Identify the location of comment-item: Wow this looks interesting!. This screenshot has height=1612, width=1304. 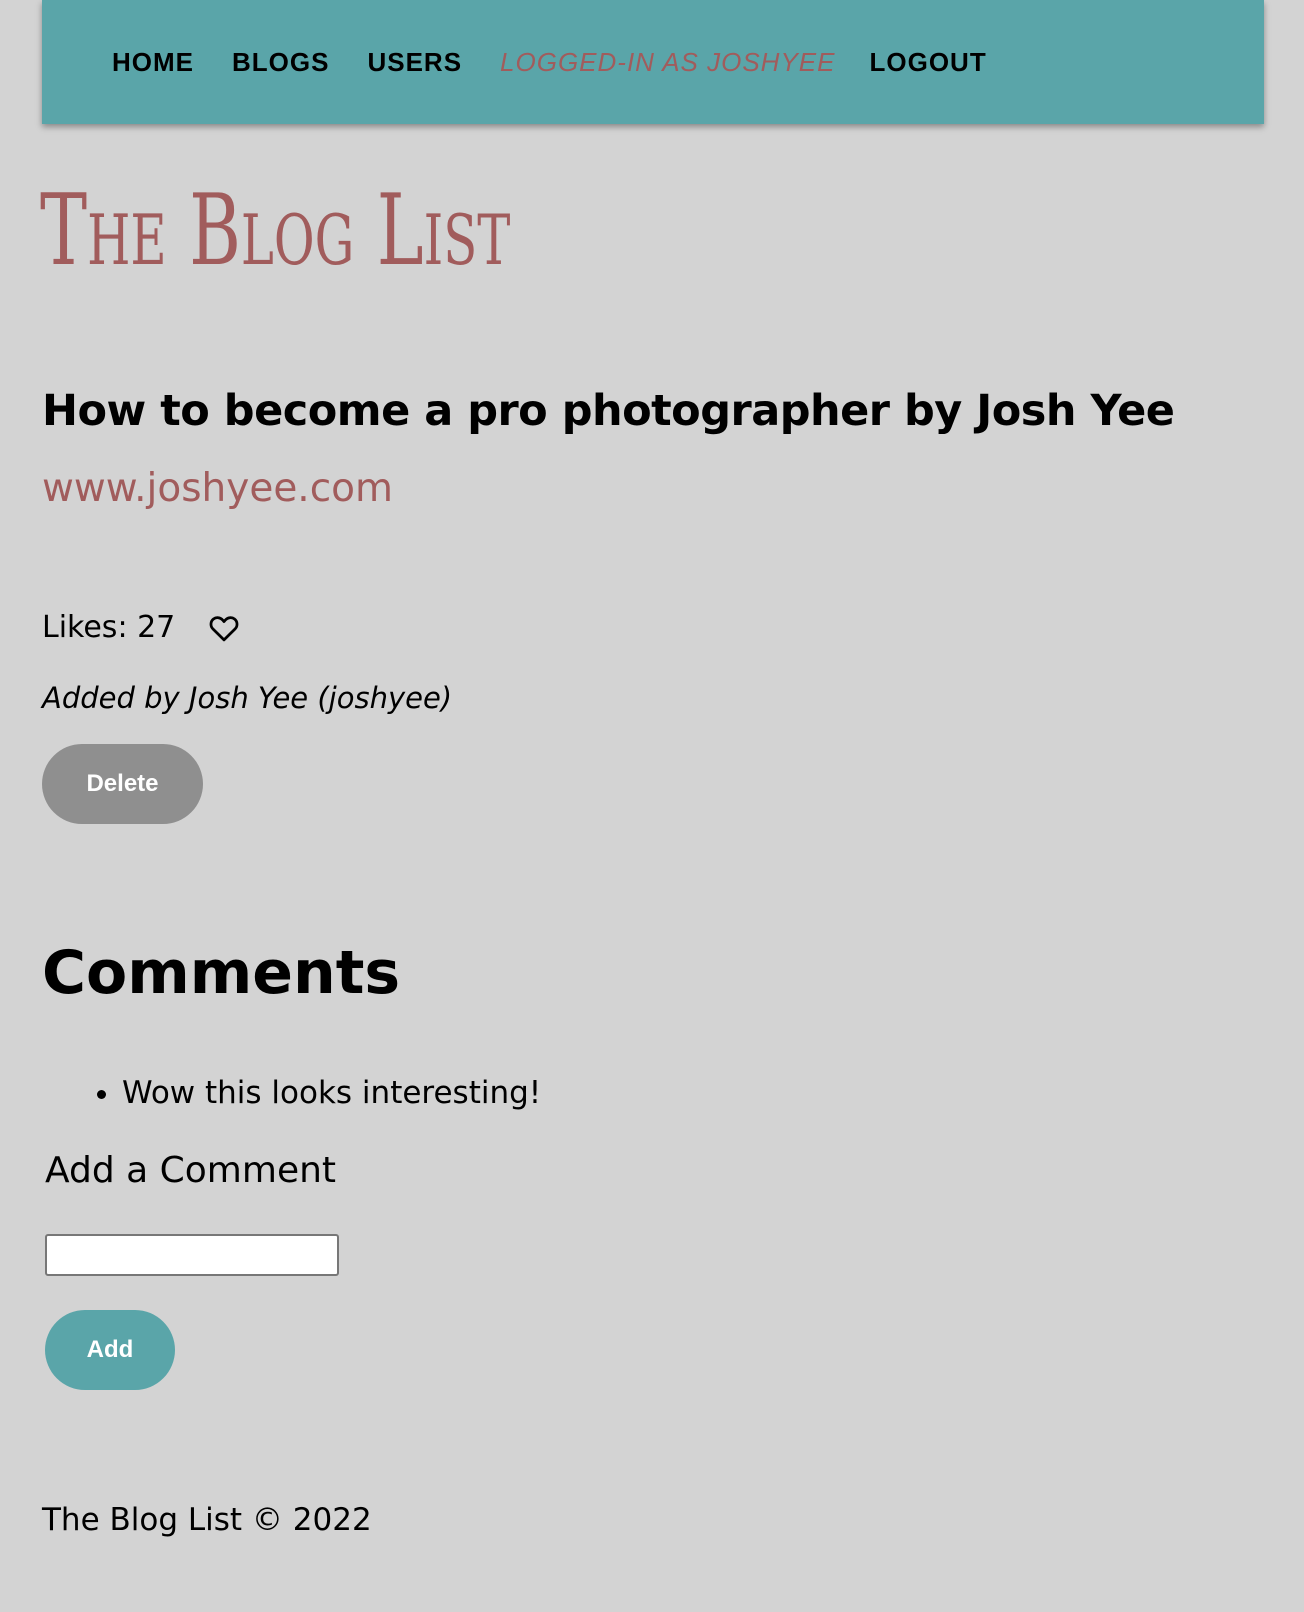
(331, 1093).